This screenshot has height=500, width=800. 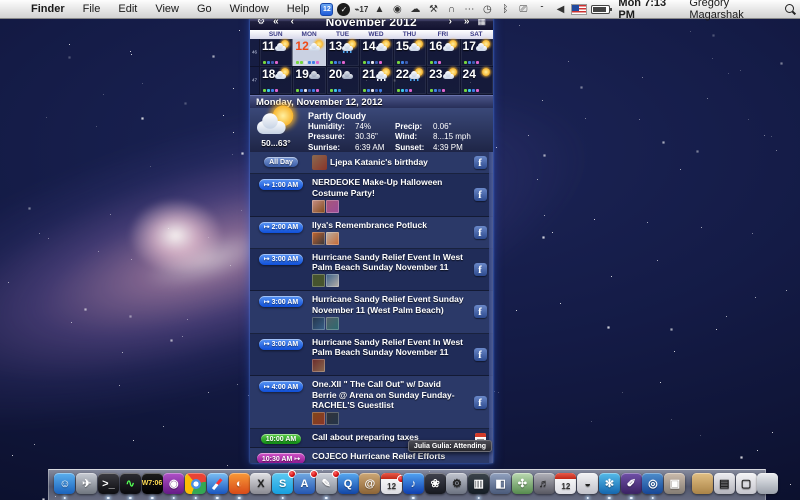 What do you see at coordinates (410, 46) in the screenshot?
I see `cell-top: 15` at bounding box center [410, 46].